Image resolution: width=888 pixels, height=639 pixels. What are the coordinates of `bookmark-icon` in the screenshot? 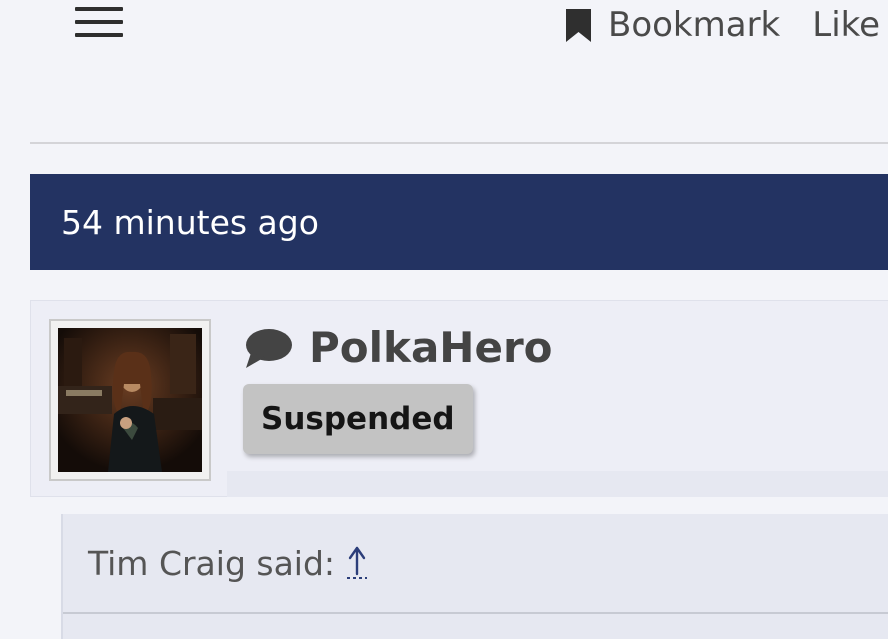 It's located at (578, 25).